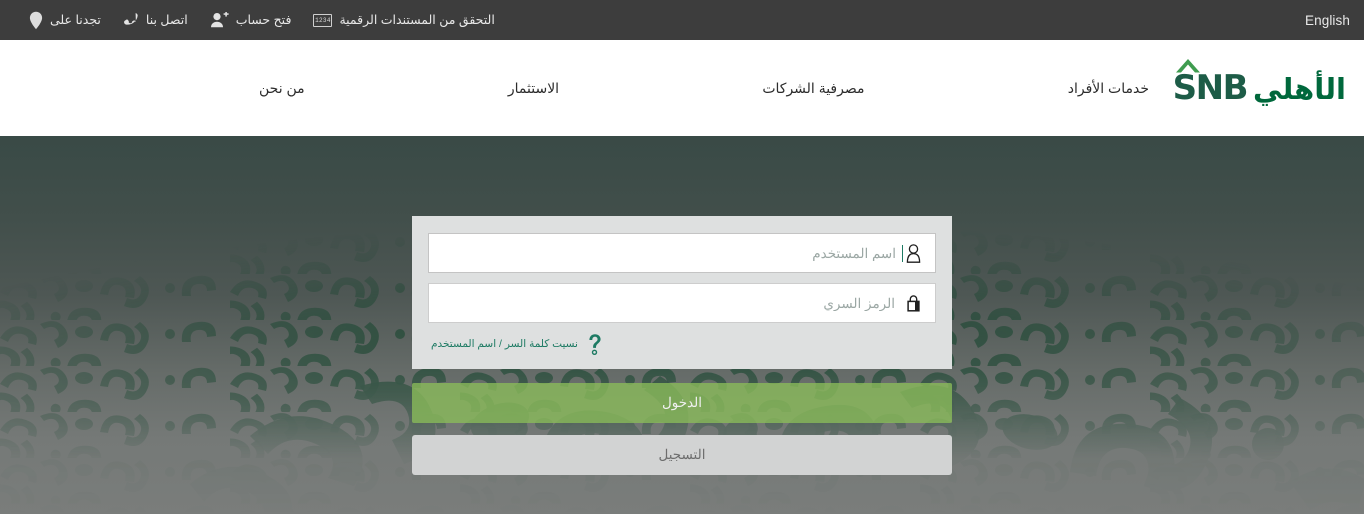 The image size is (1364, 514). Describe the element at coordinates (682, 455) in the screenshot. I see `register-button: التسجيل` at that location.